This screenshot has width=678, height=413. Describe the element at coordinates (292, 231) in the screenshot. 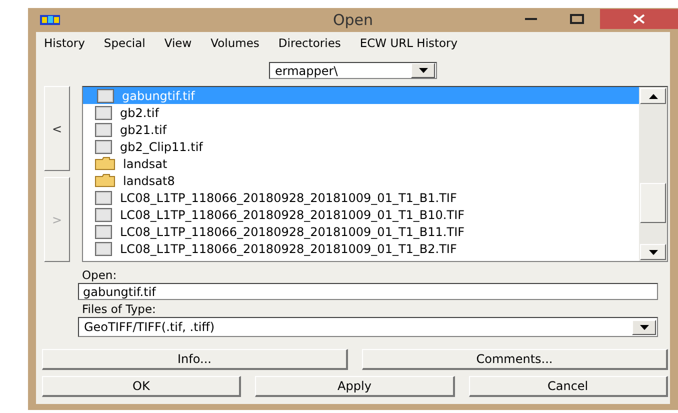

I see `file-name: LC08_L1TP_118066_20180928_20181009_01_T1_B11.TIF` at that location.